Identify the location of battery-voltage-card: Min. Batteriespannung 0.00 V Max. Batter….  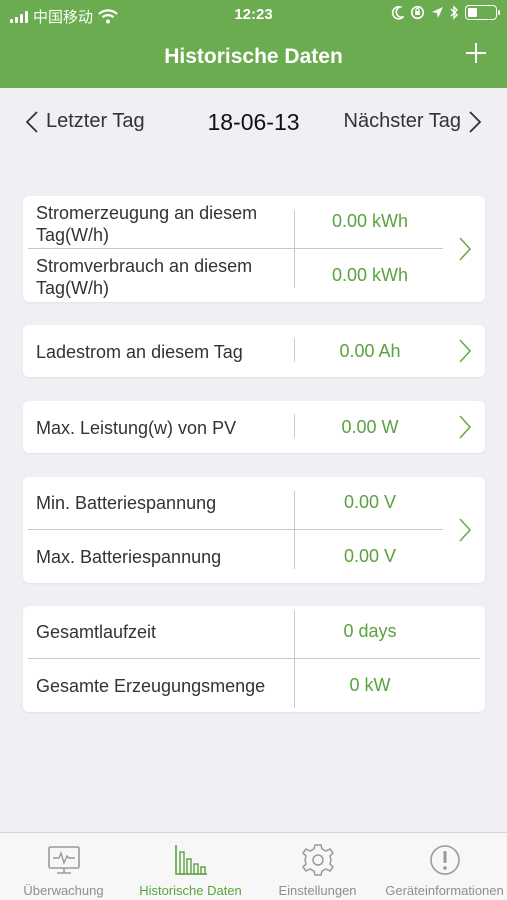
(254, 530).